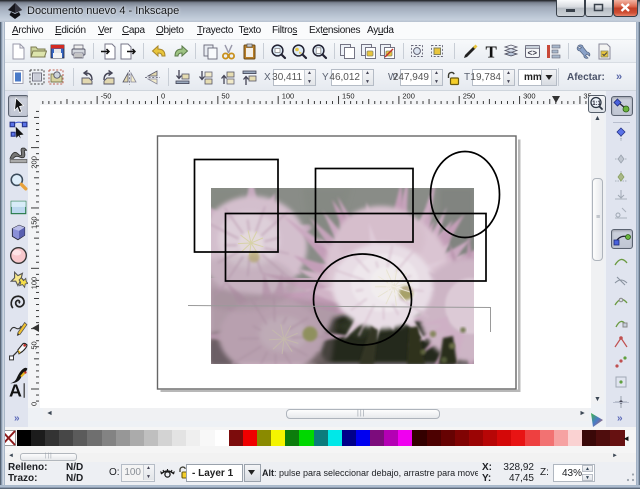 The height and width of the screenshot is (489, 640). Describe the element at coordinates (106, 96) in the screenshot. I see `svg-text: -50` at that location.